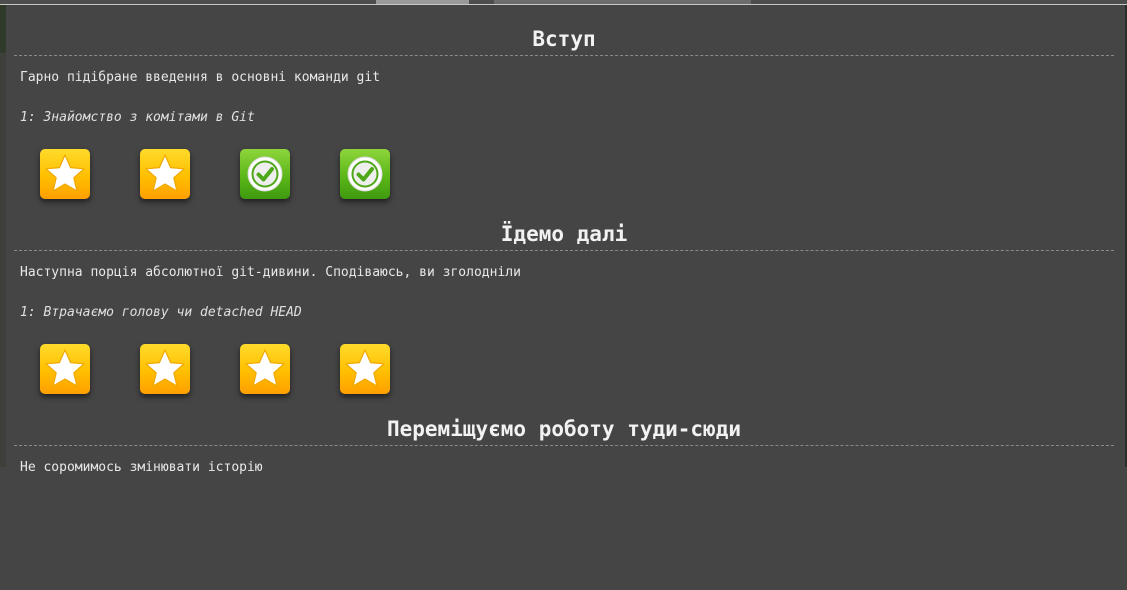 This screenshot has width=1127, height=590. Describe the element at coordinates (137, 118) in the screenshot. I see `level-label: 1: Знайомство з комітами в Git` at that location.